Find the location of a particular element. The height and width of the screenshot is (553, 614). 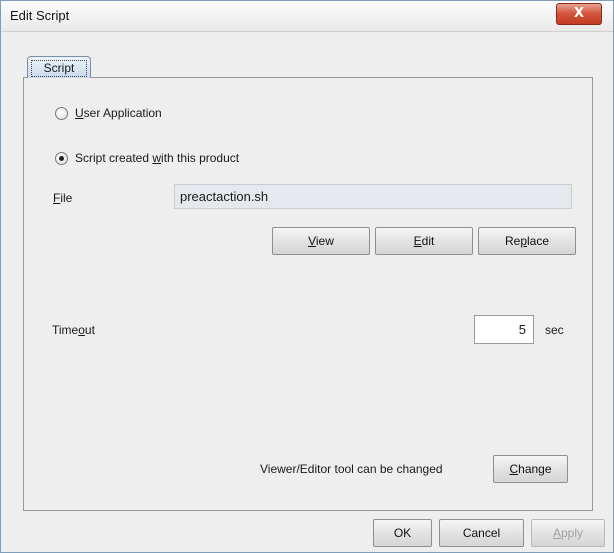

radio-script-created: Script created with this product is located at coordinates (147, 158).